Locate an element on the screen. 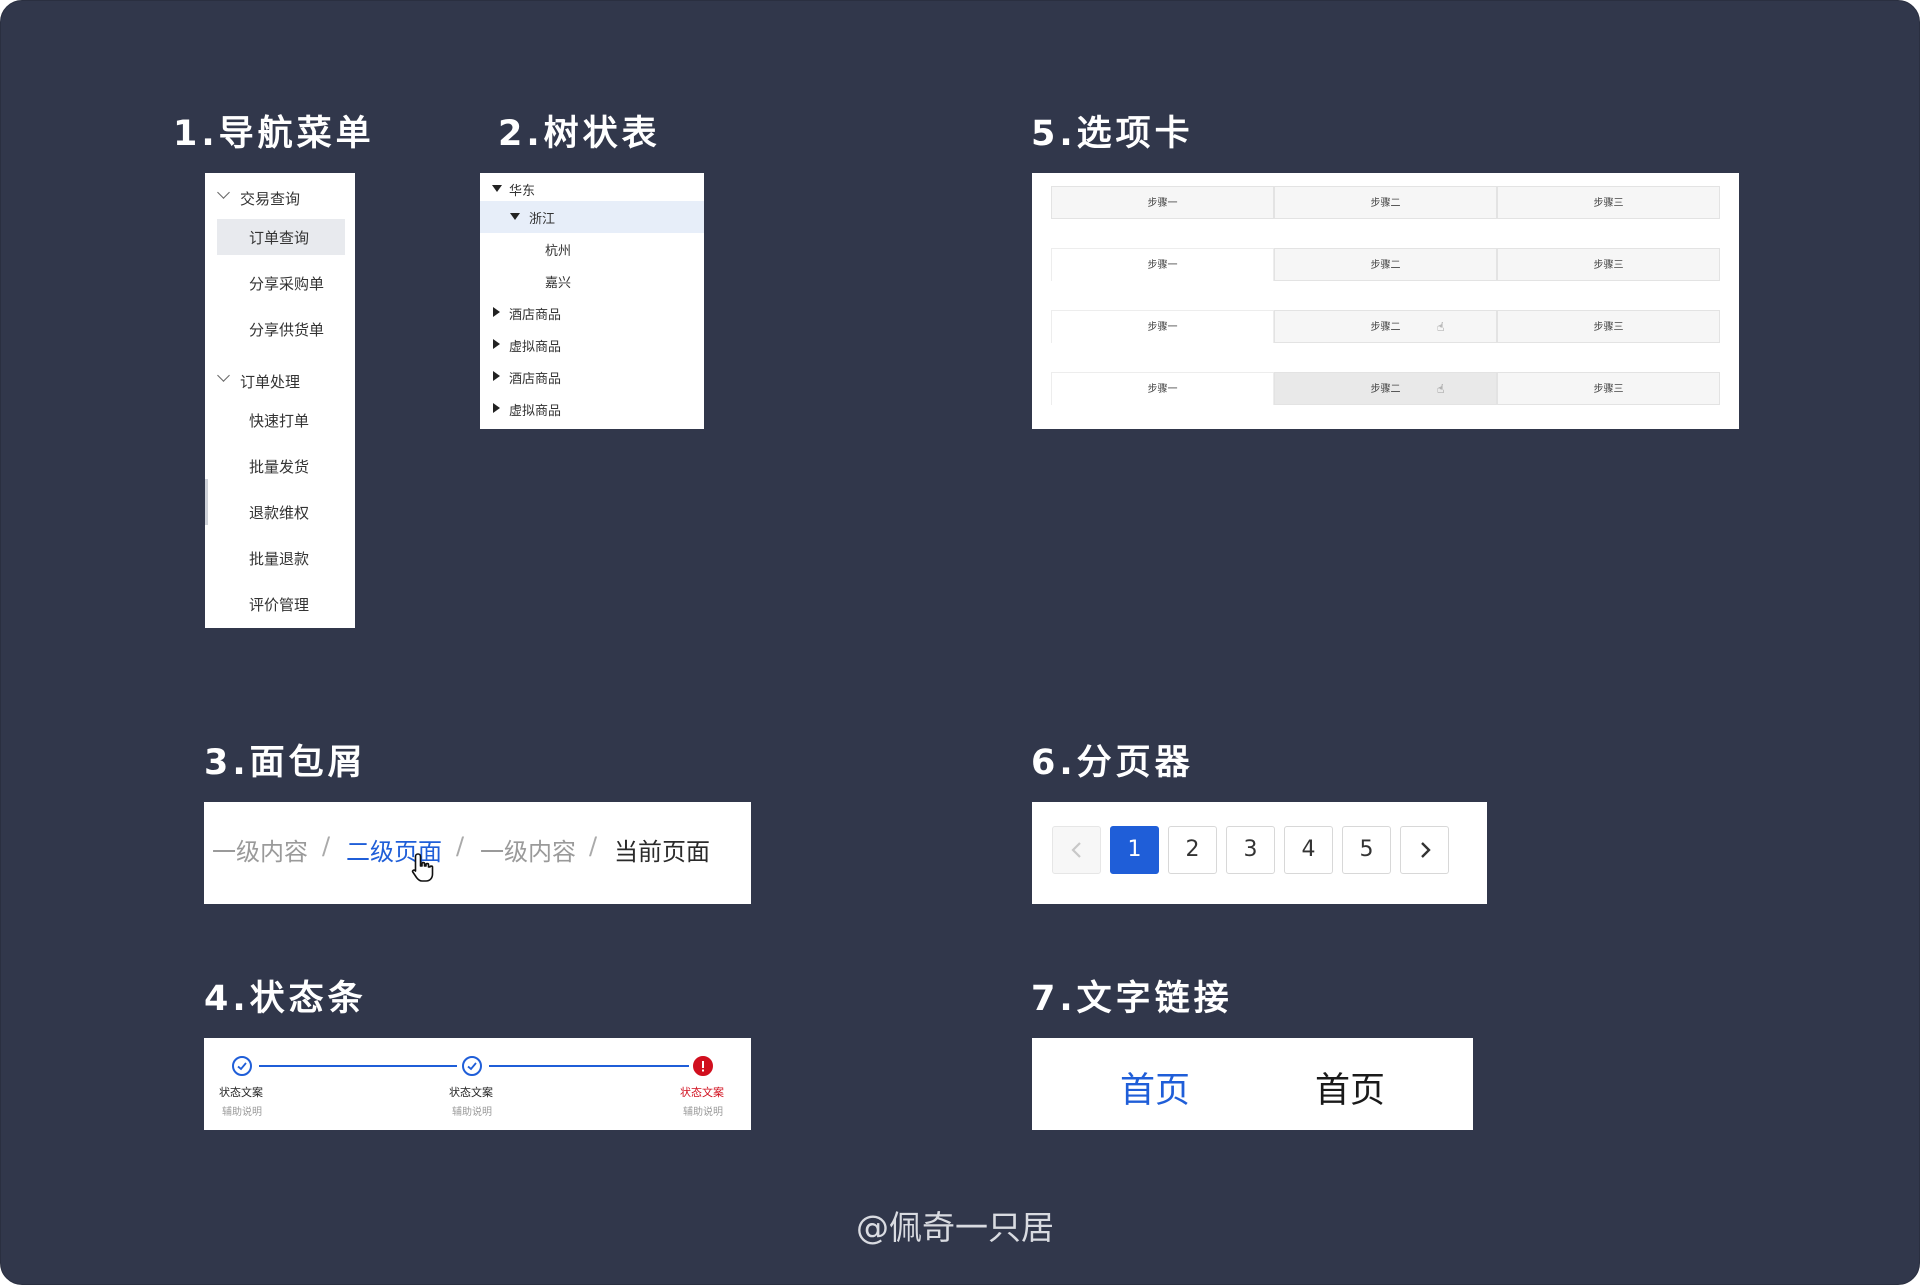 Image resolution: width=1920 pixels, height=1285 pixels. nav-item-label: 快速打单 is located at coordinates (279, 421).